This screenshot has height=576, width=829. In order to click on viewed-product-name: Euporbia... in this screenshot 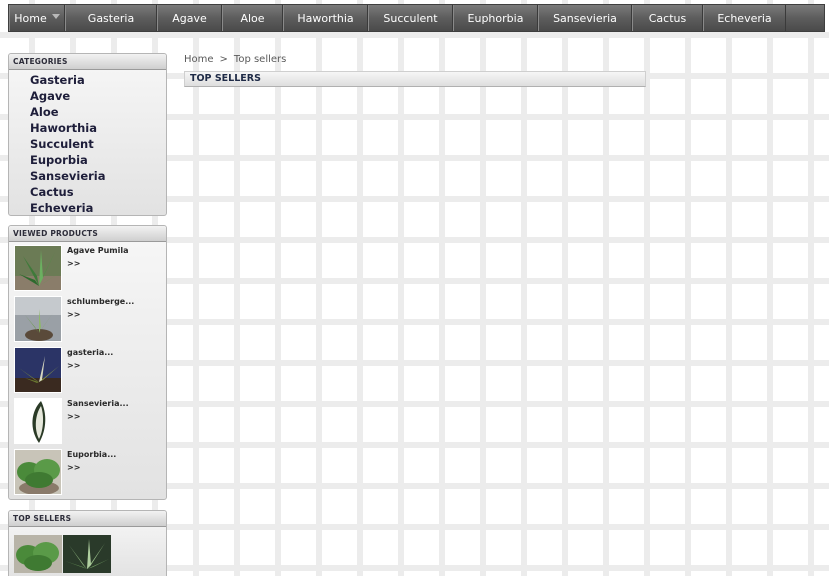, I will do `click(91, 454)`.